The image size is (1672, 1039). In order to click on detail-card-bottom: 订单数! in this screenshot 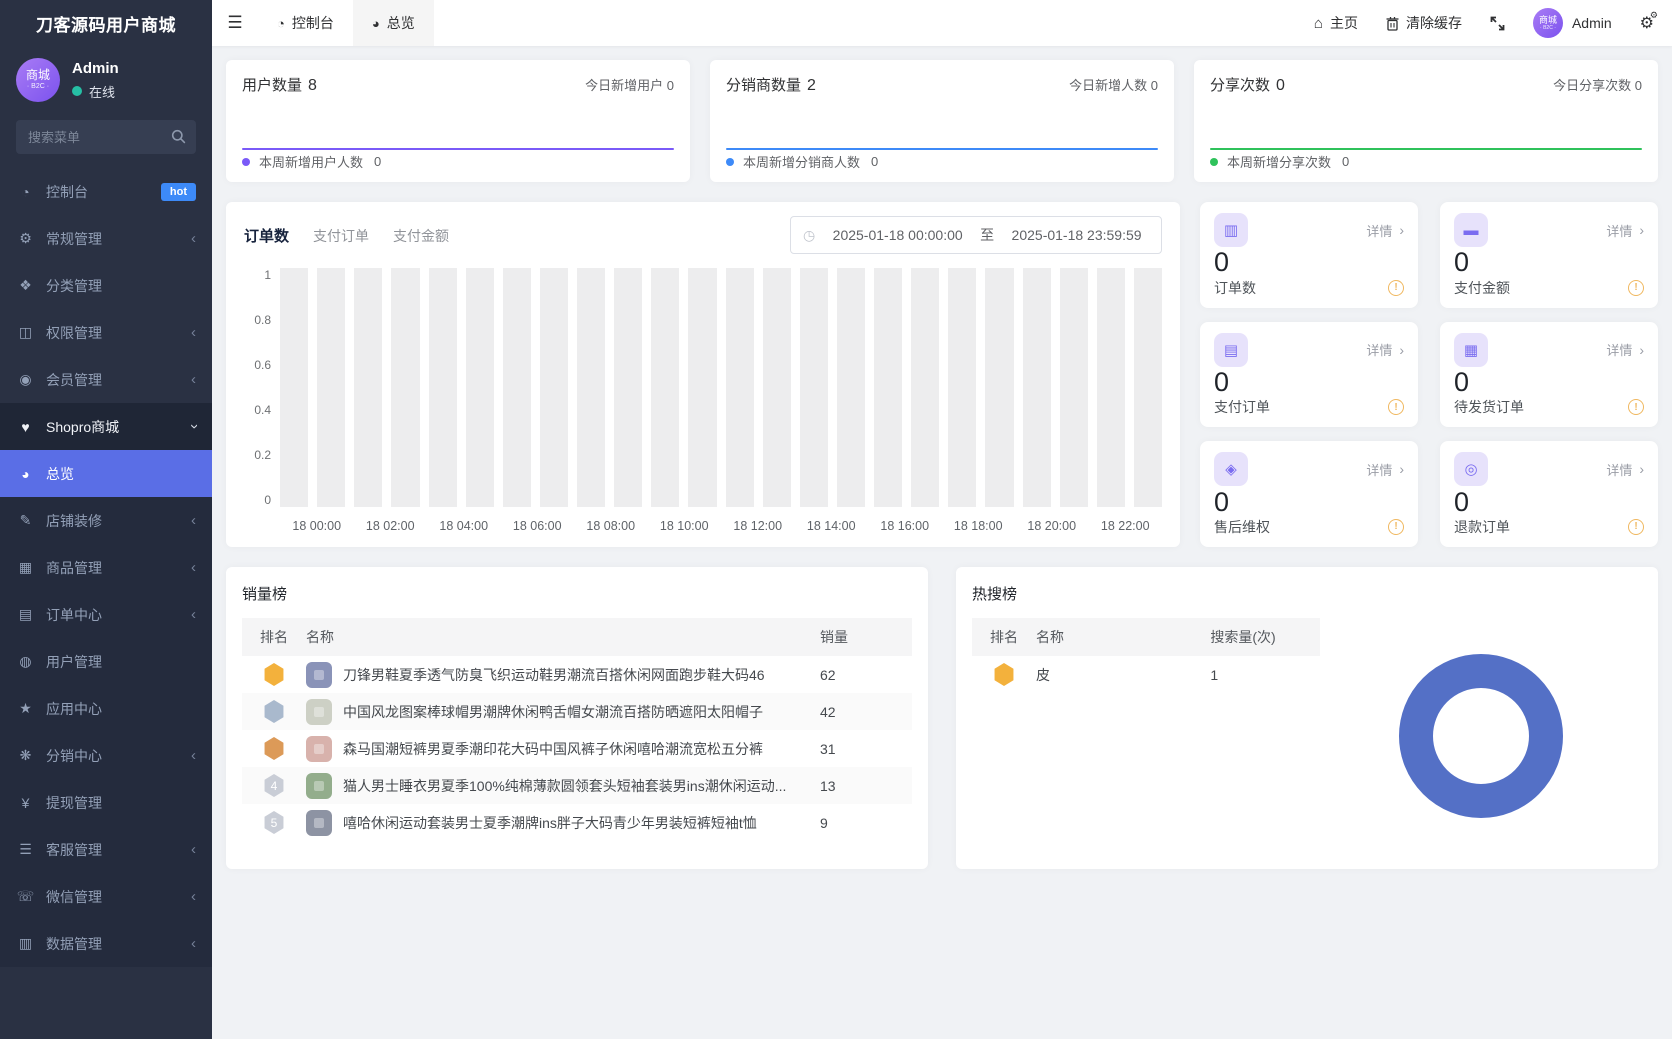, I will do `click(1309, 288)`.